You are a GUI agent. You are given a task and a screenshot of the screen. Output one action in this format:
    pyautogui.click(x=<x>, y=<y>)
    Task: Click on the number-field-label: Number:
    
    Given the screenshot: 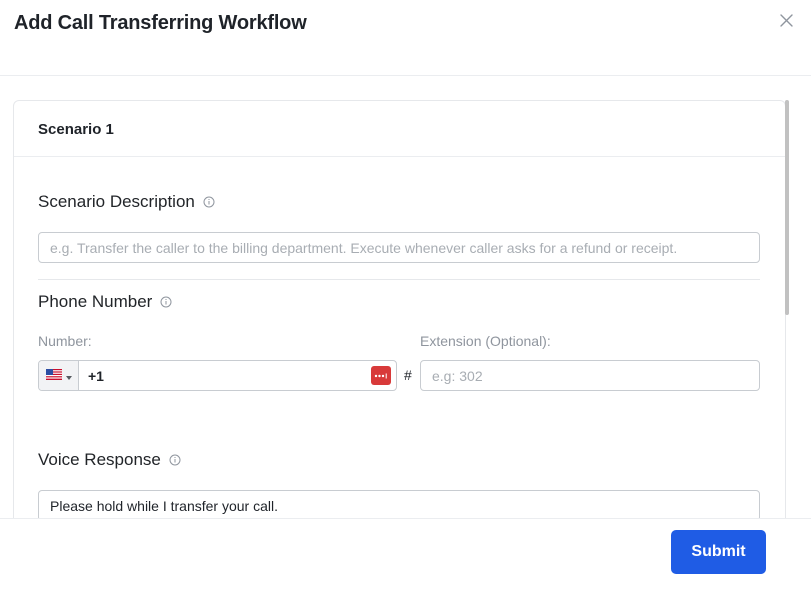 What is the action you would take?
    pyautogui.click(x=65, y=341)
    